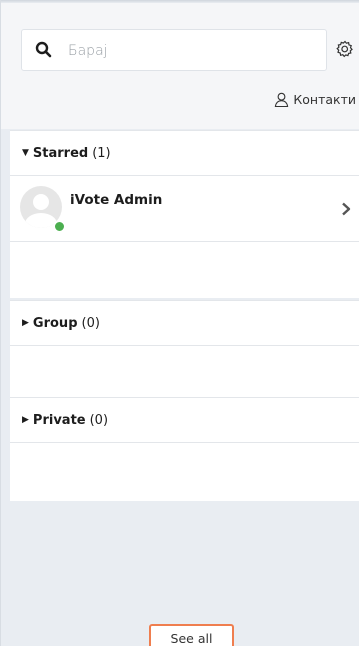  I want to click on online-status-dot, so click(59, 226).